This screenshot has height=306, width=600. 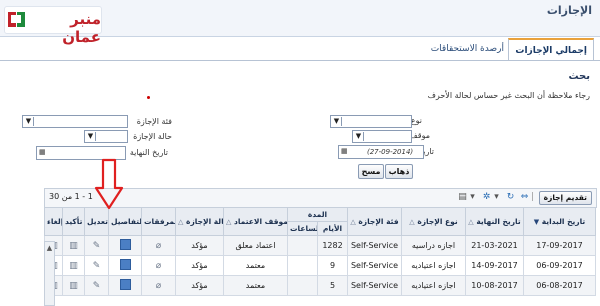 I want to click on pager-text: 1 - 1 من 30, so click(x=71, y=196).